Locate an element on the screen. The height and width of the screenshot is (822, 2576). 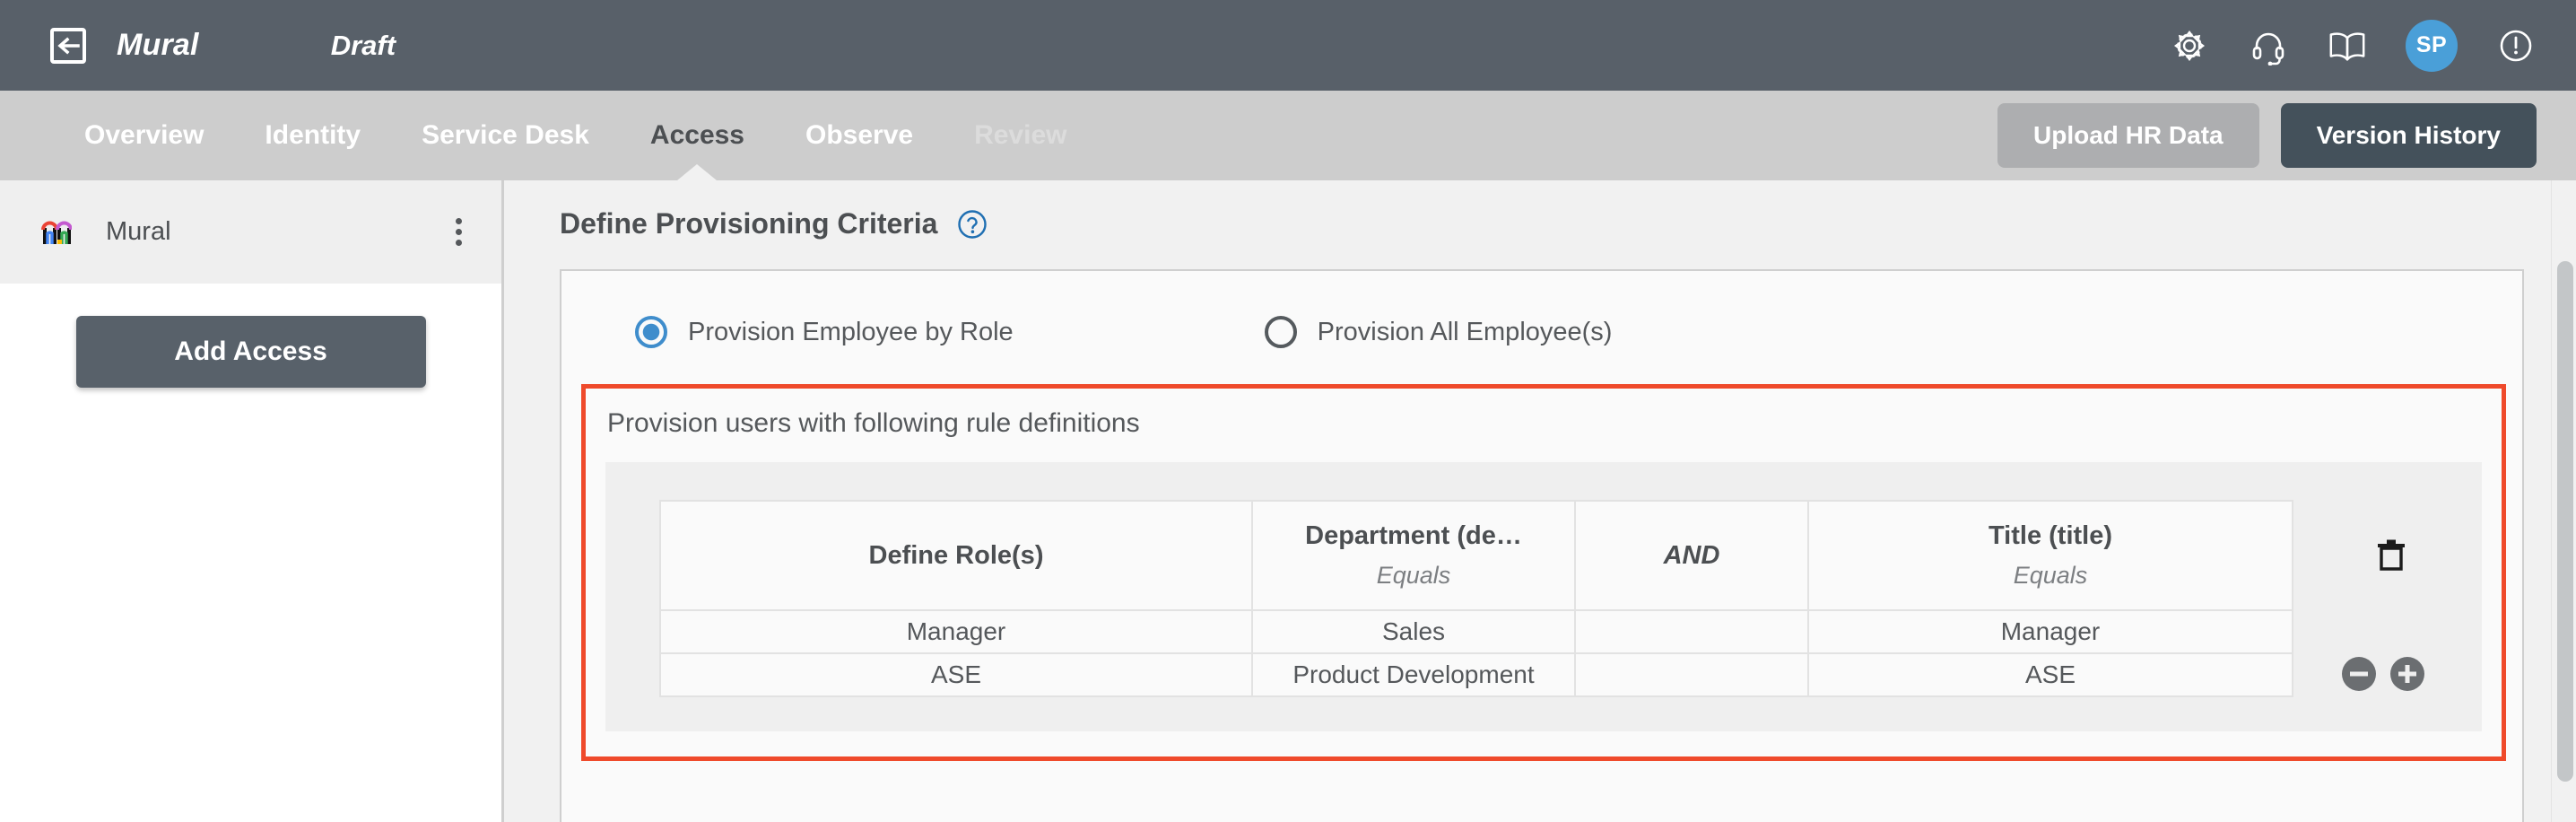
headset-icon is located at coordinates (2268, 45).